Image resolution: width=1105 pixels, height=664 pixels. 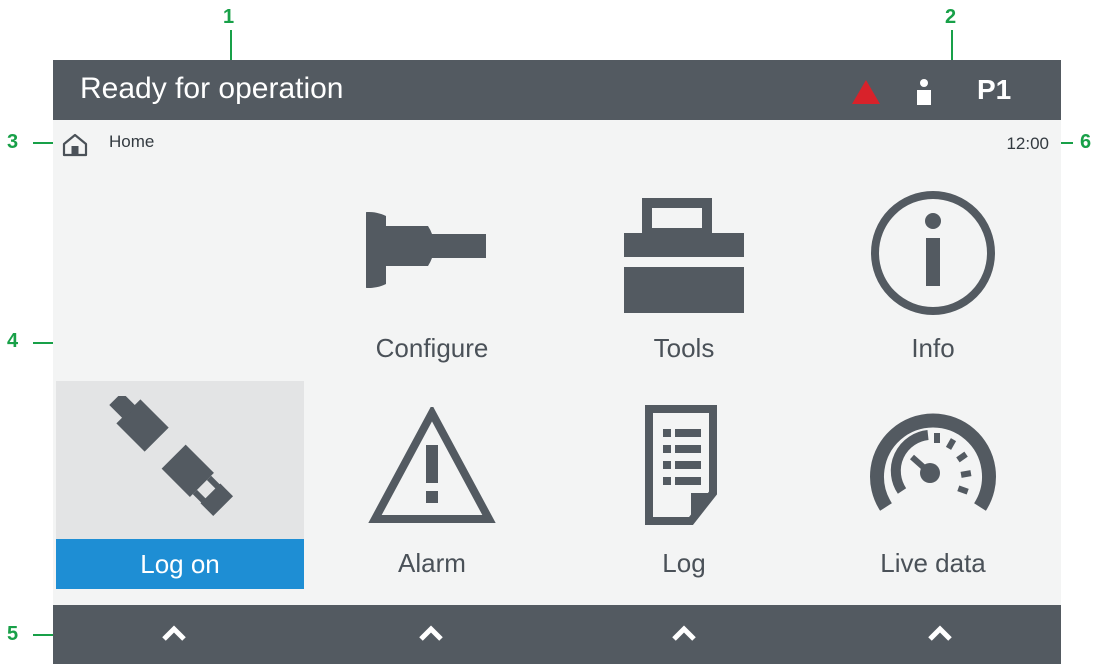 I want to click on tile-log-on: Log on, so click(x=180, y=485).